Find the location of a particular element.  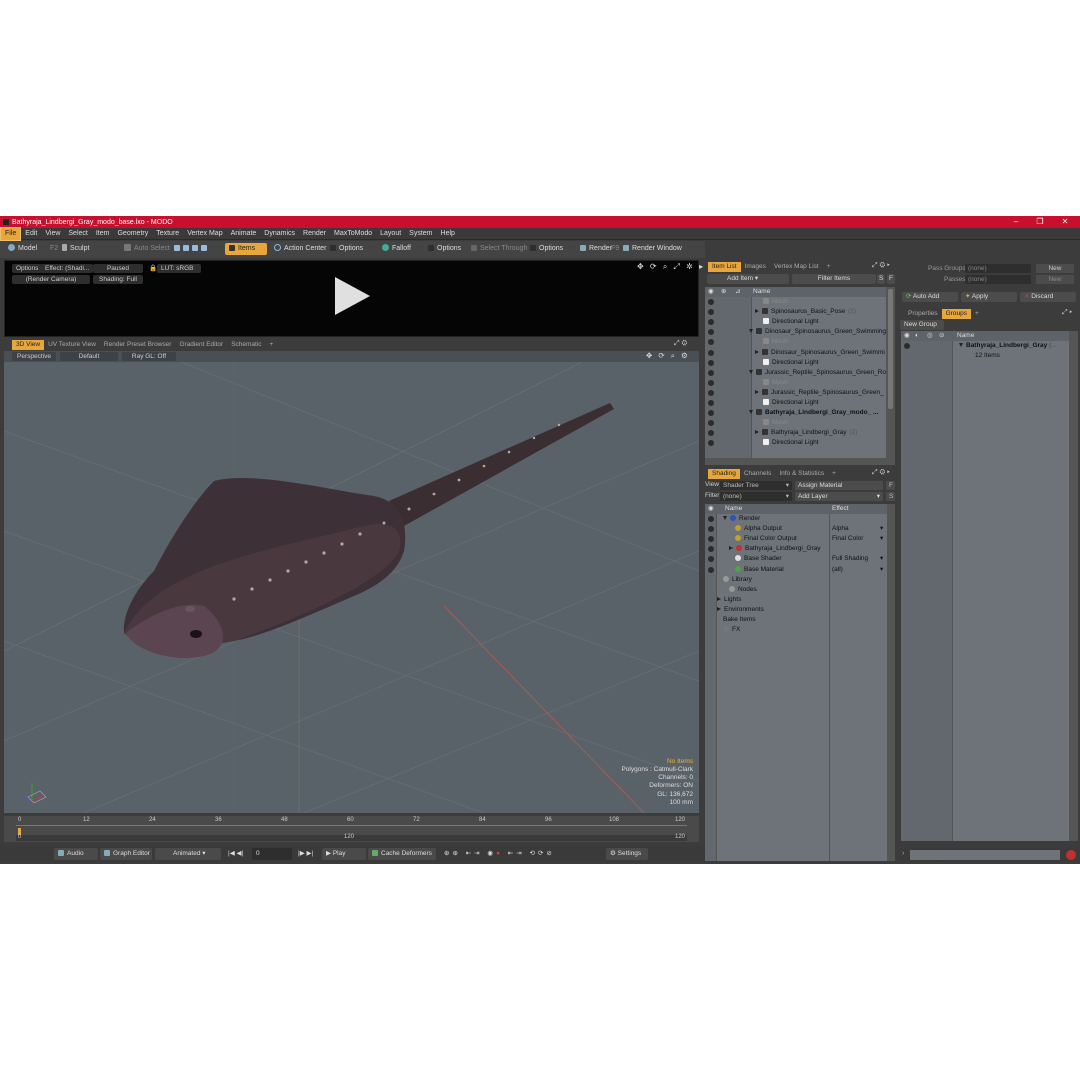

panel-options-icon: ⤢ ▸ is located at coordinates (1067, 313).